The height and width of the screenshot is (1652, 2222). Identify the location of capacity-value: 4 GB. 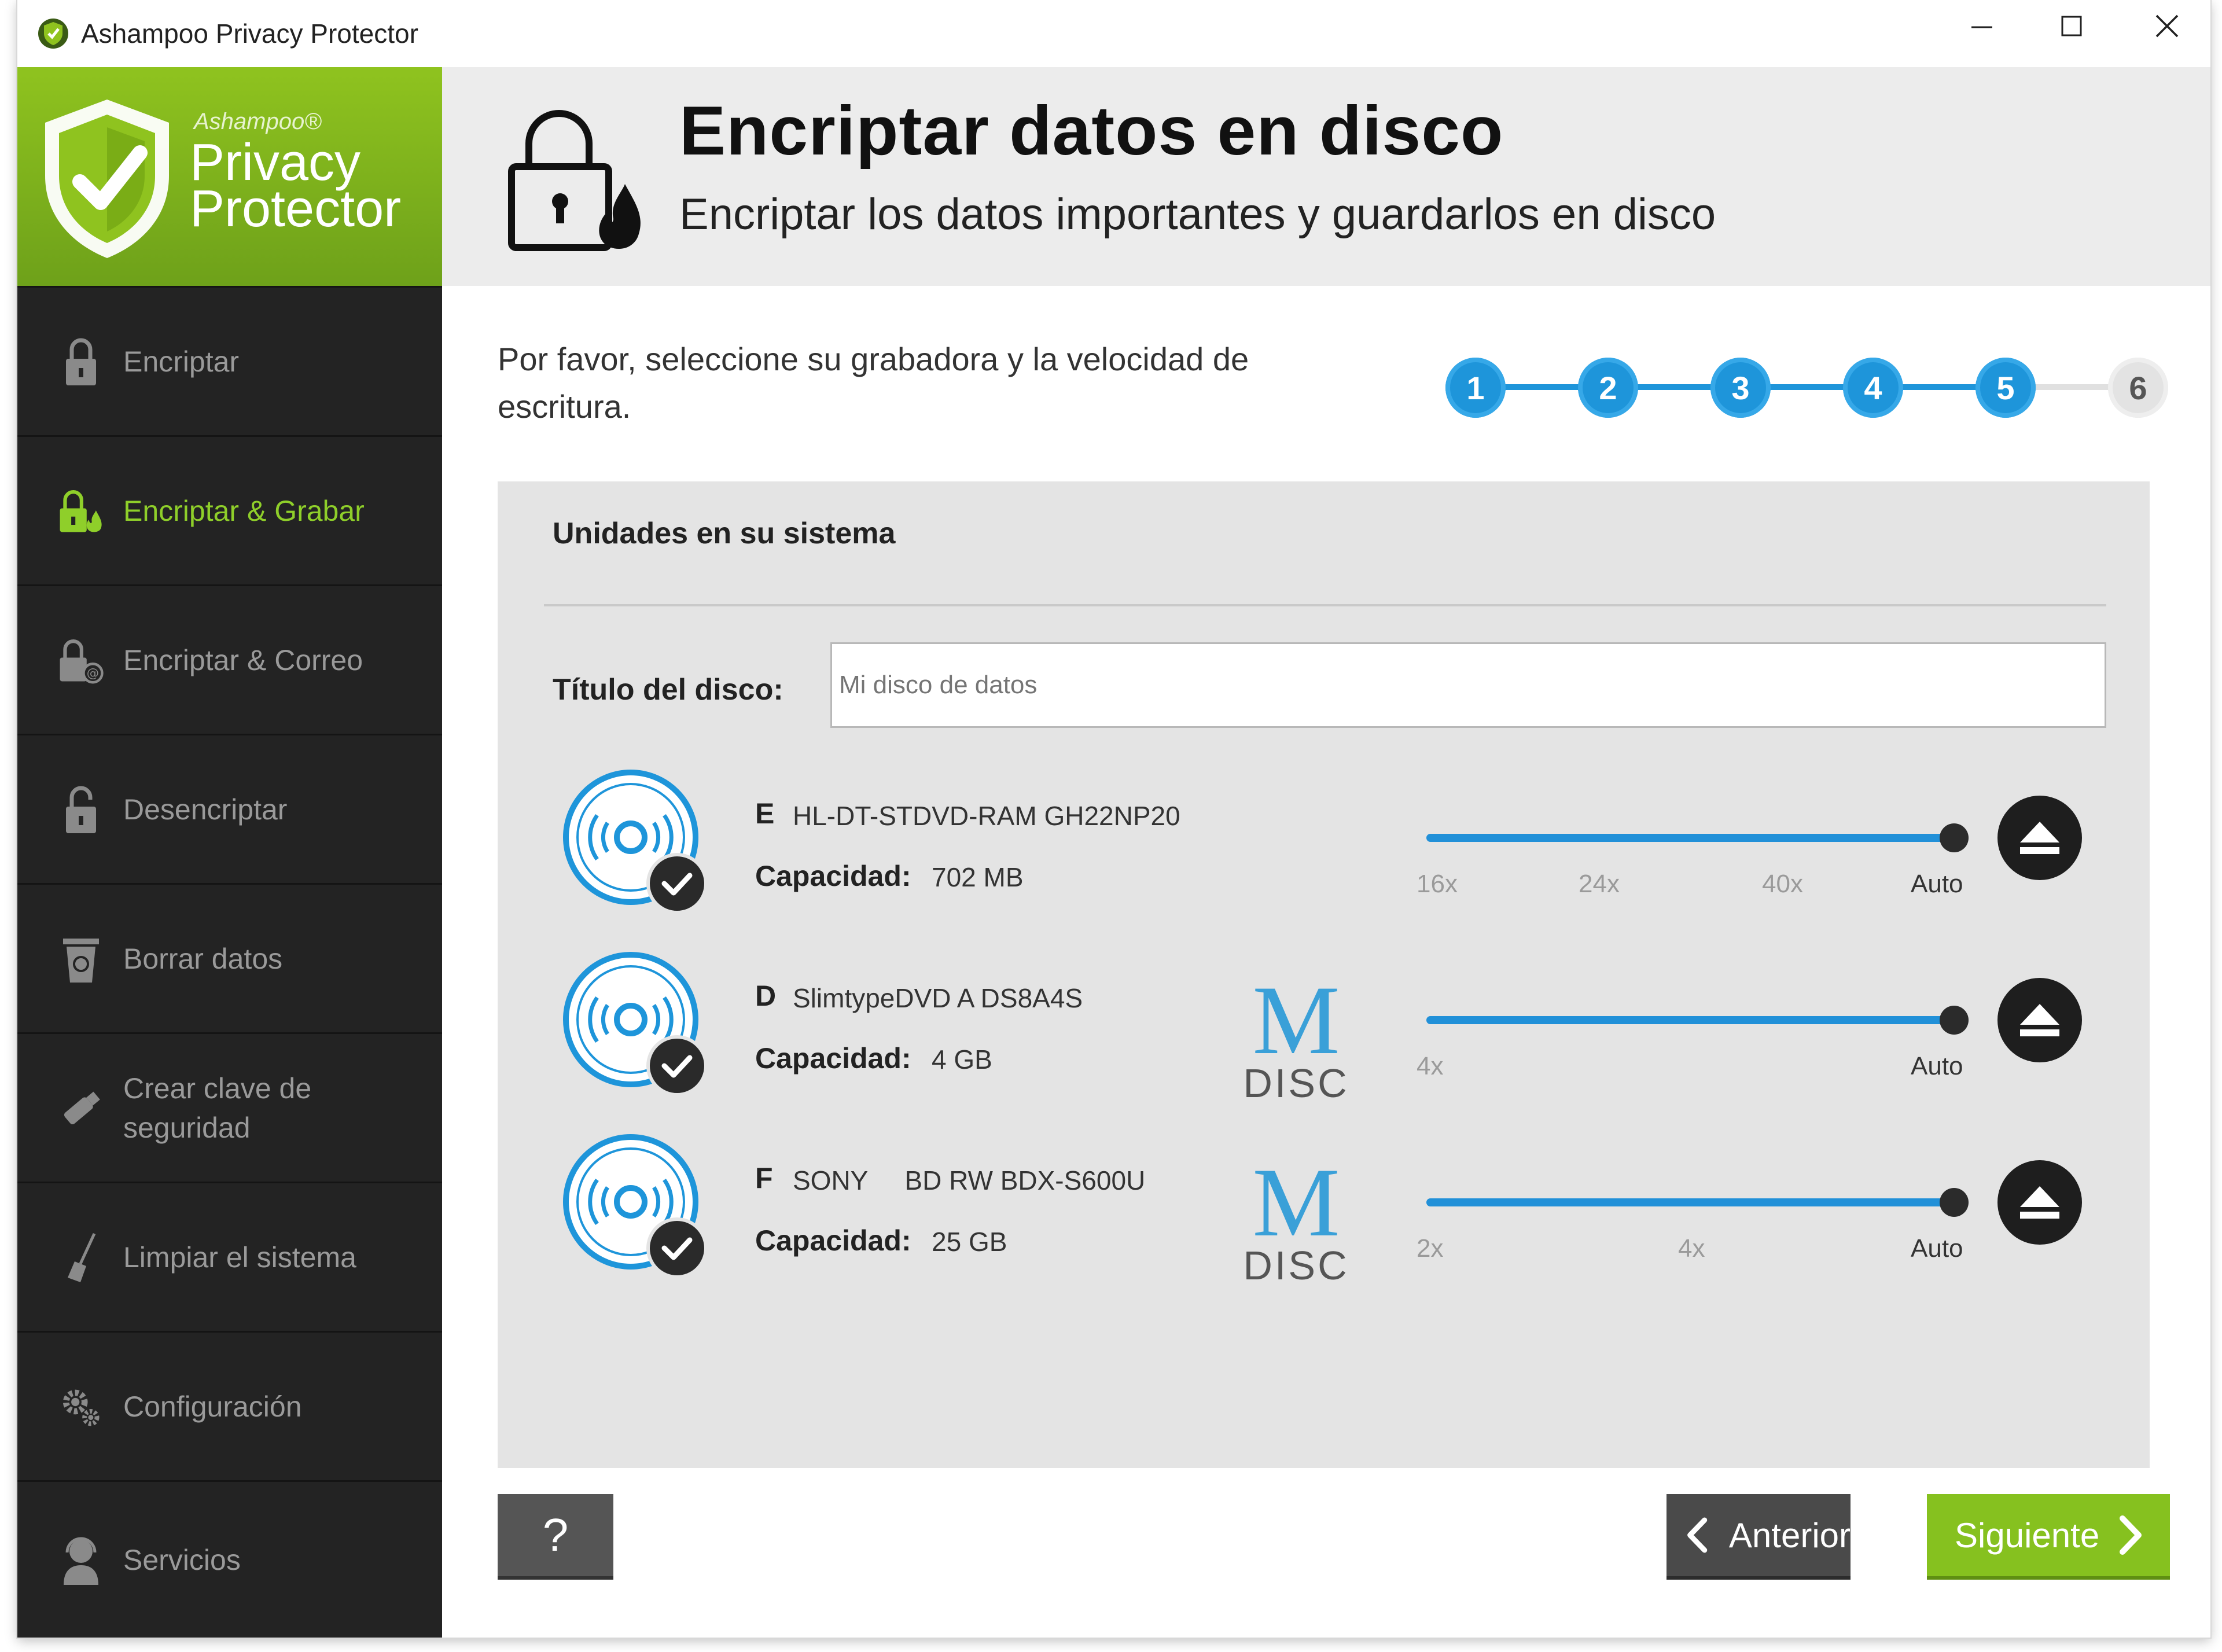
(962, 1059).